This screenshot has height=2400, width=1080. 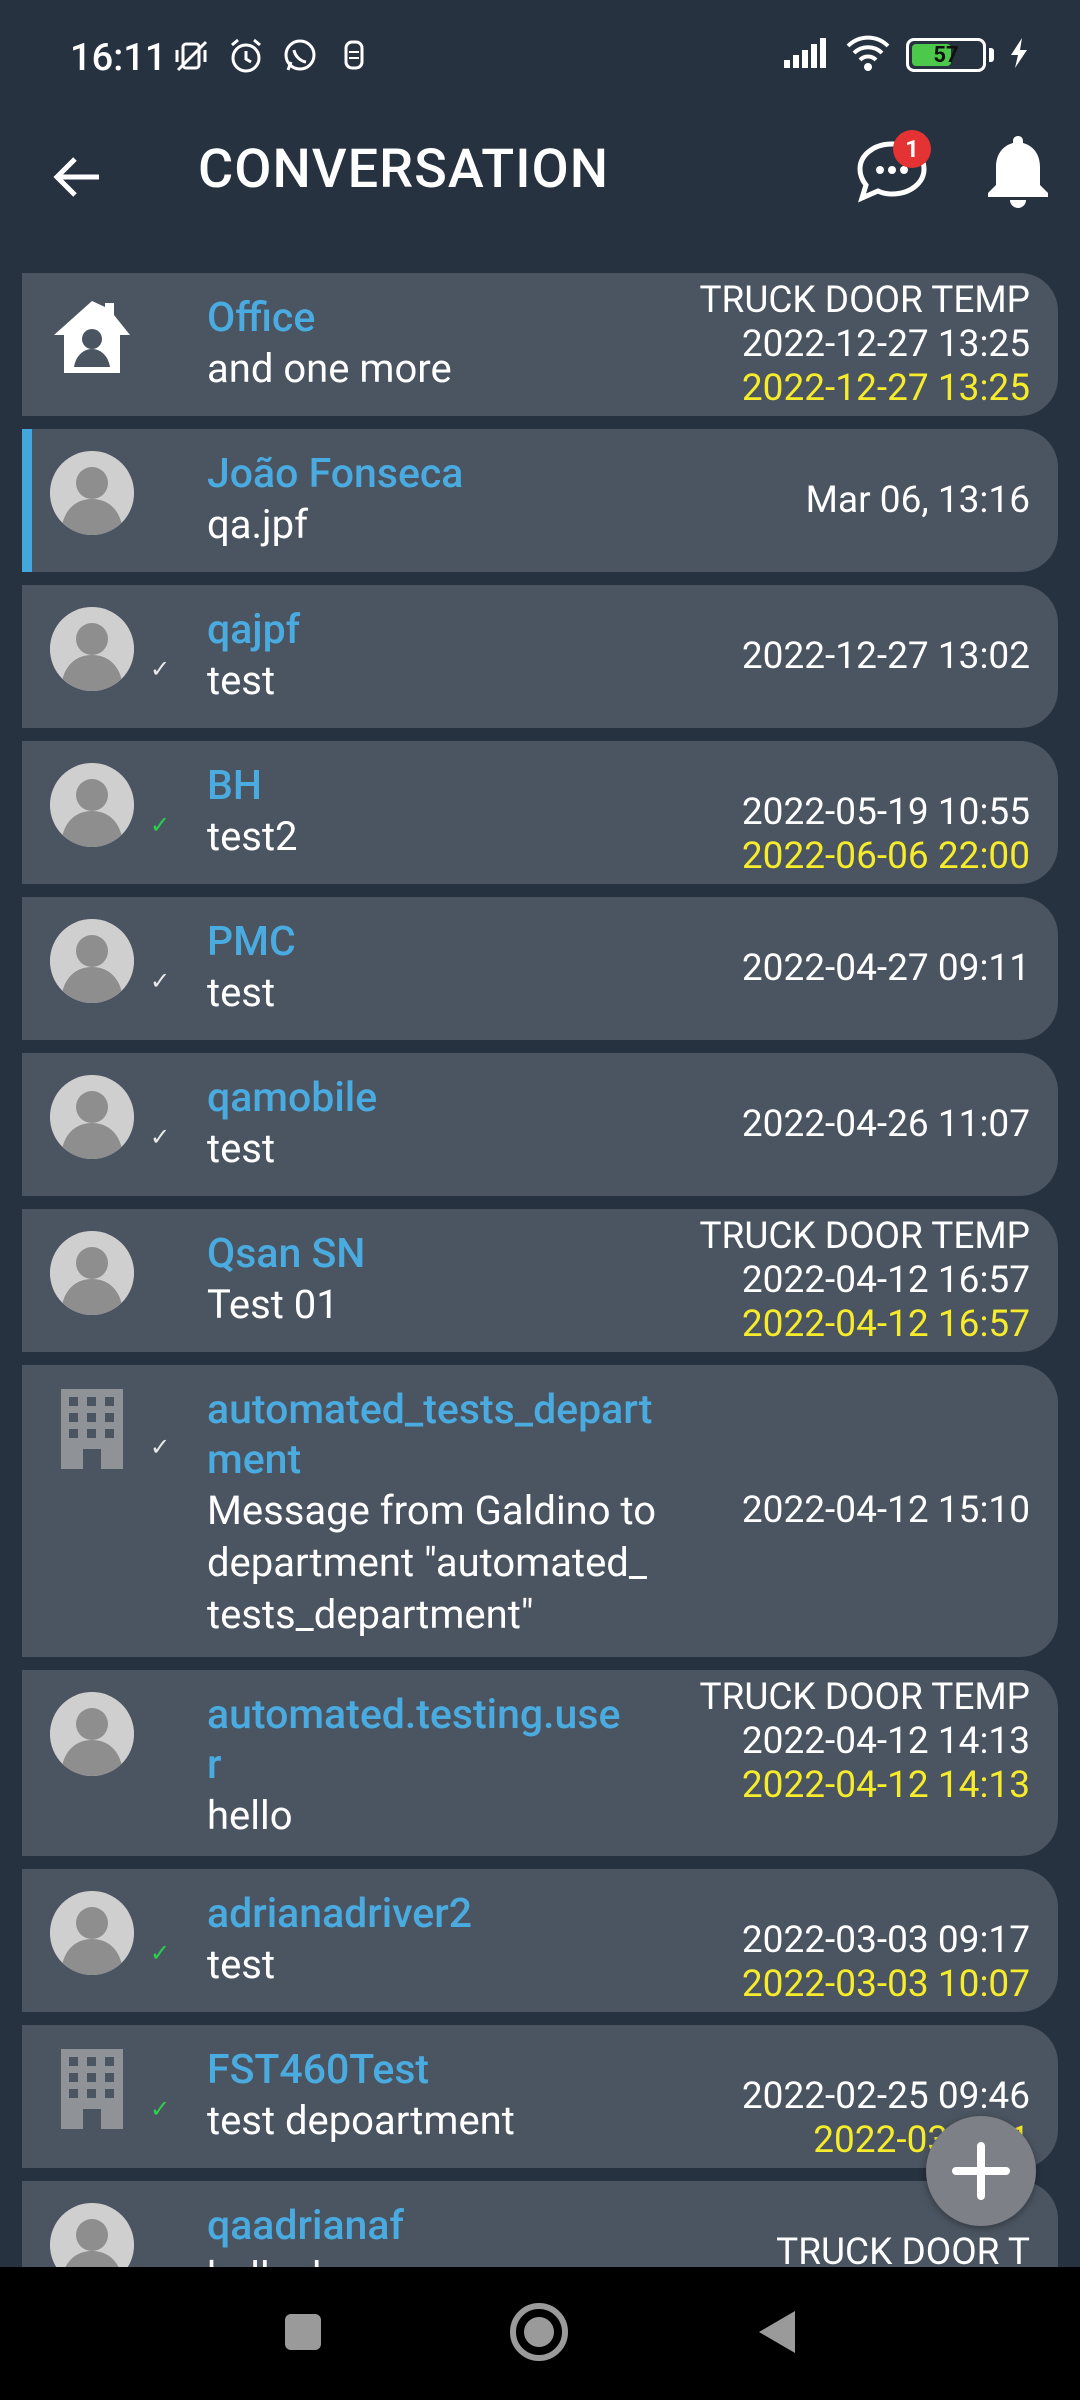 I want to click on sent-date: 2022-05-19 10:55, so click(x=885, y=812).